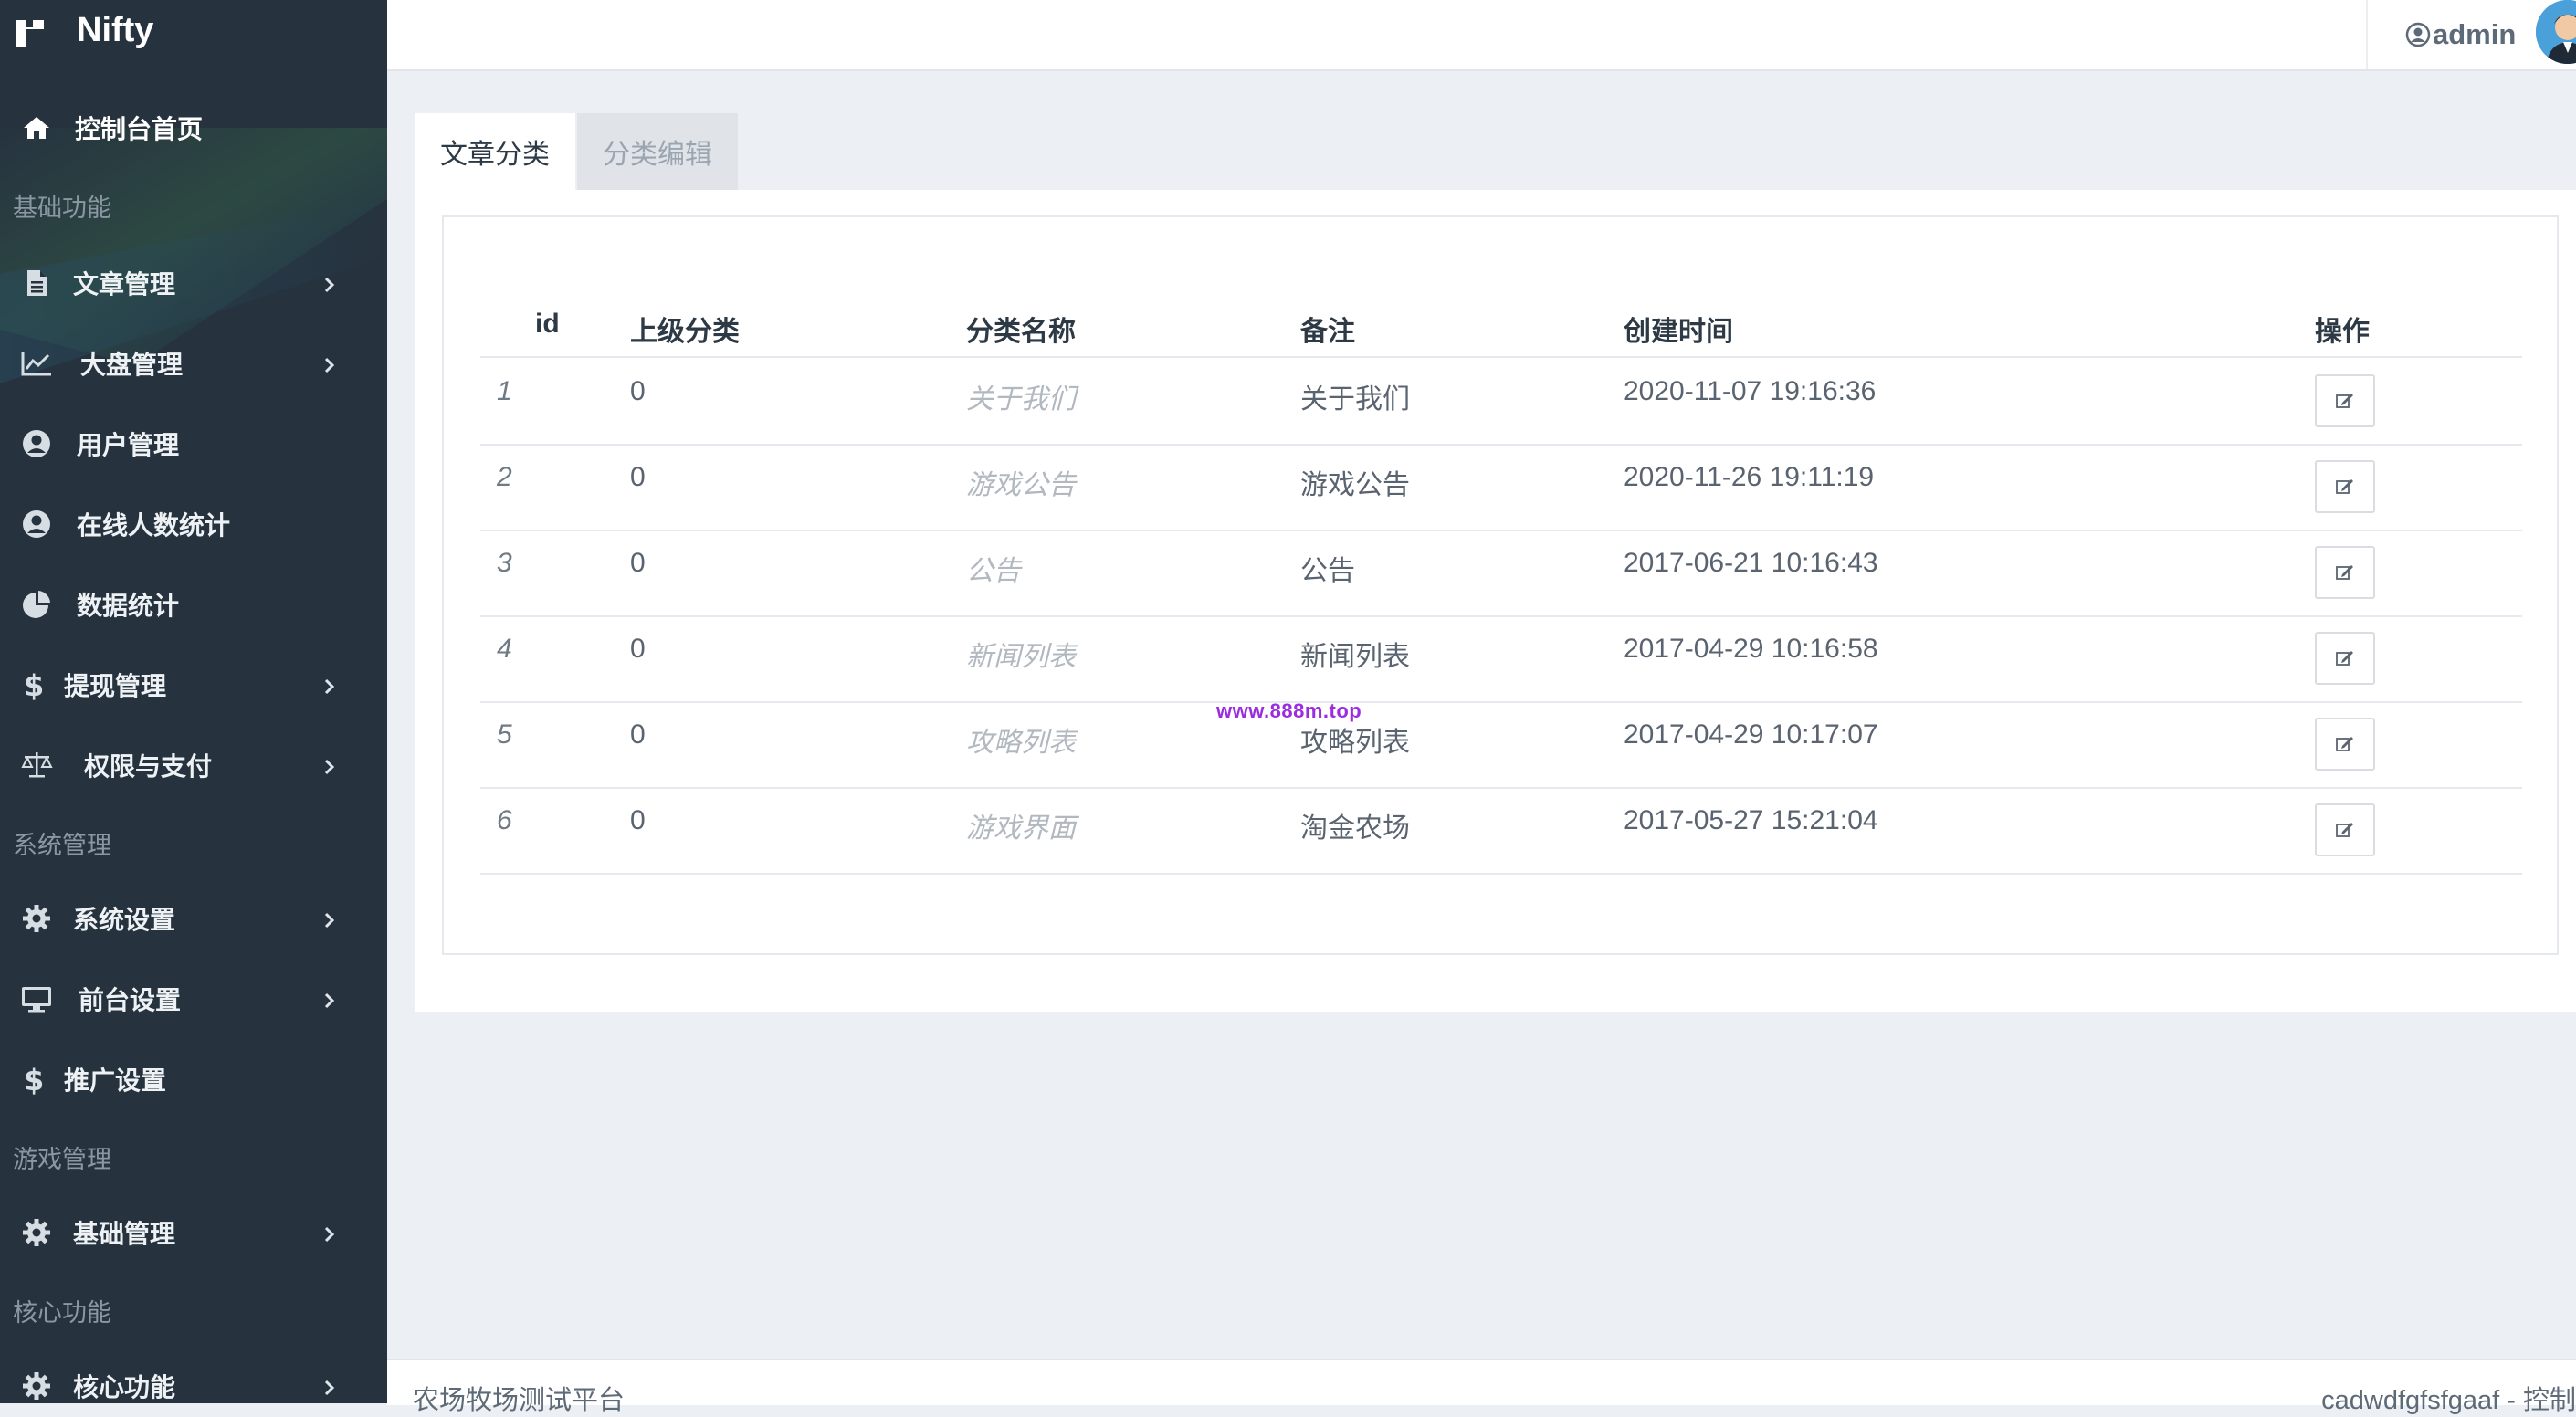  I want to click on table-row: 1 0 关于我们 关于我们 2020-11-07 19:16:36, so click(1501, 402).